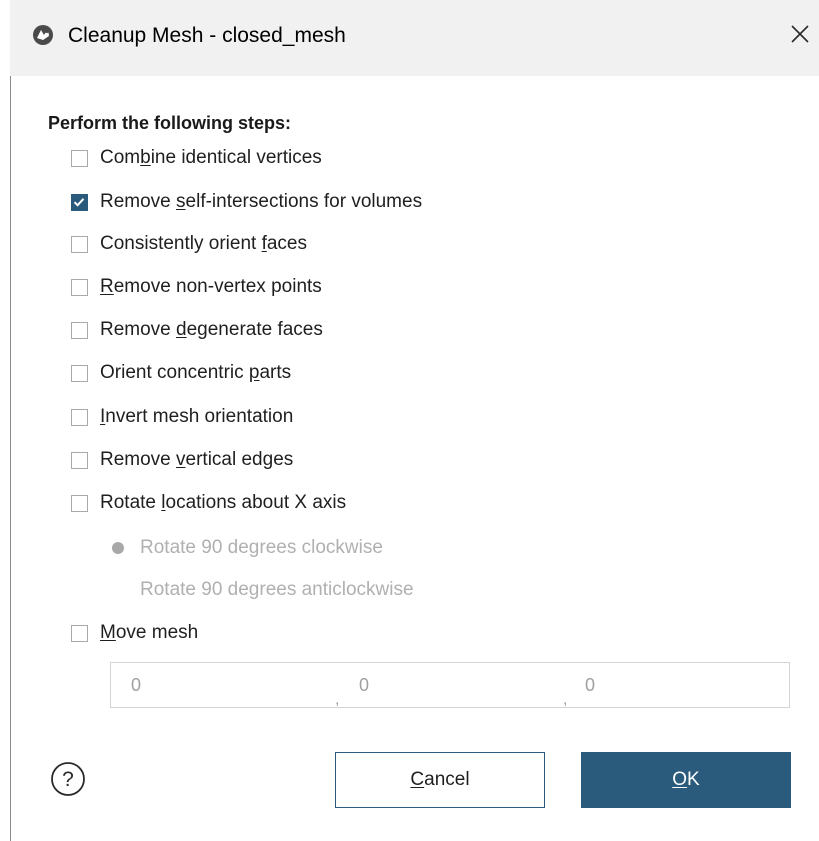  I want to click on checkbox-label-remove-vertical-edges: Remove vertical edges, so click(196, 460).